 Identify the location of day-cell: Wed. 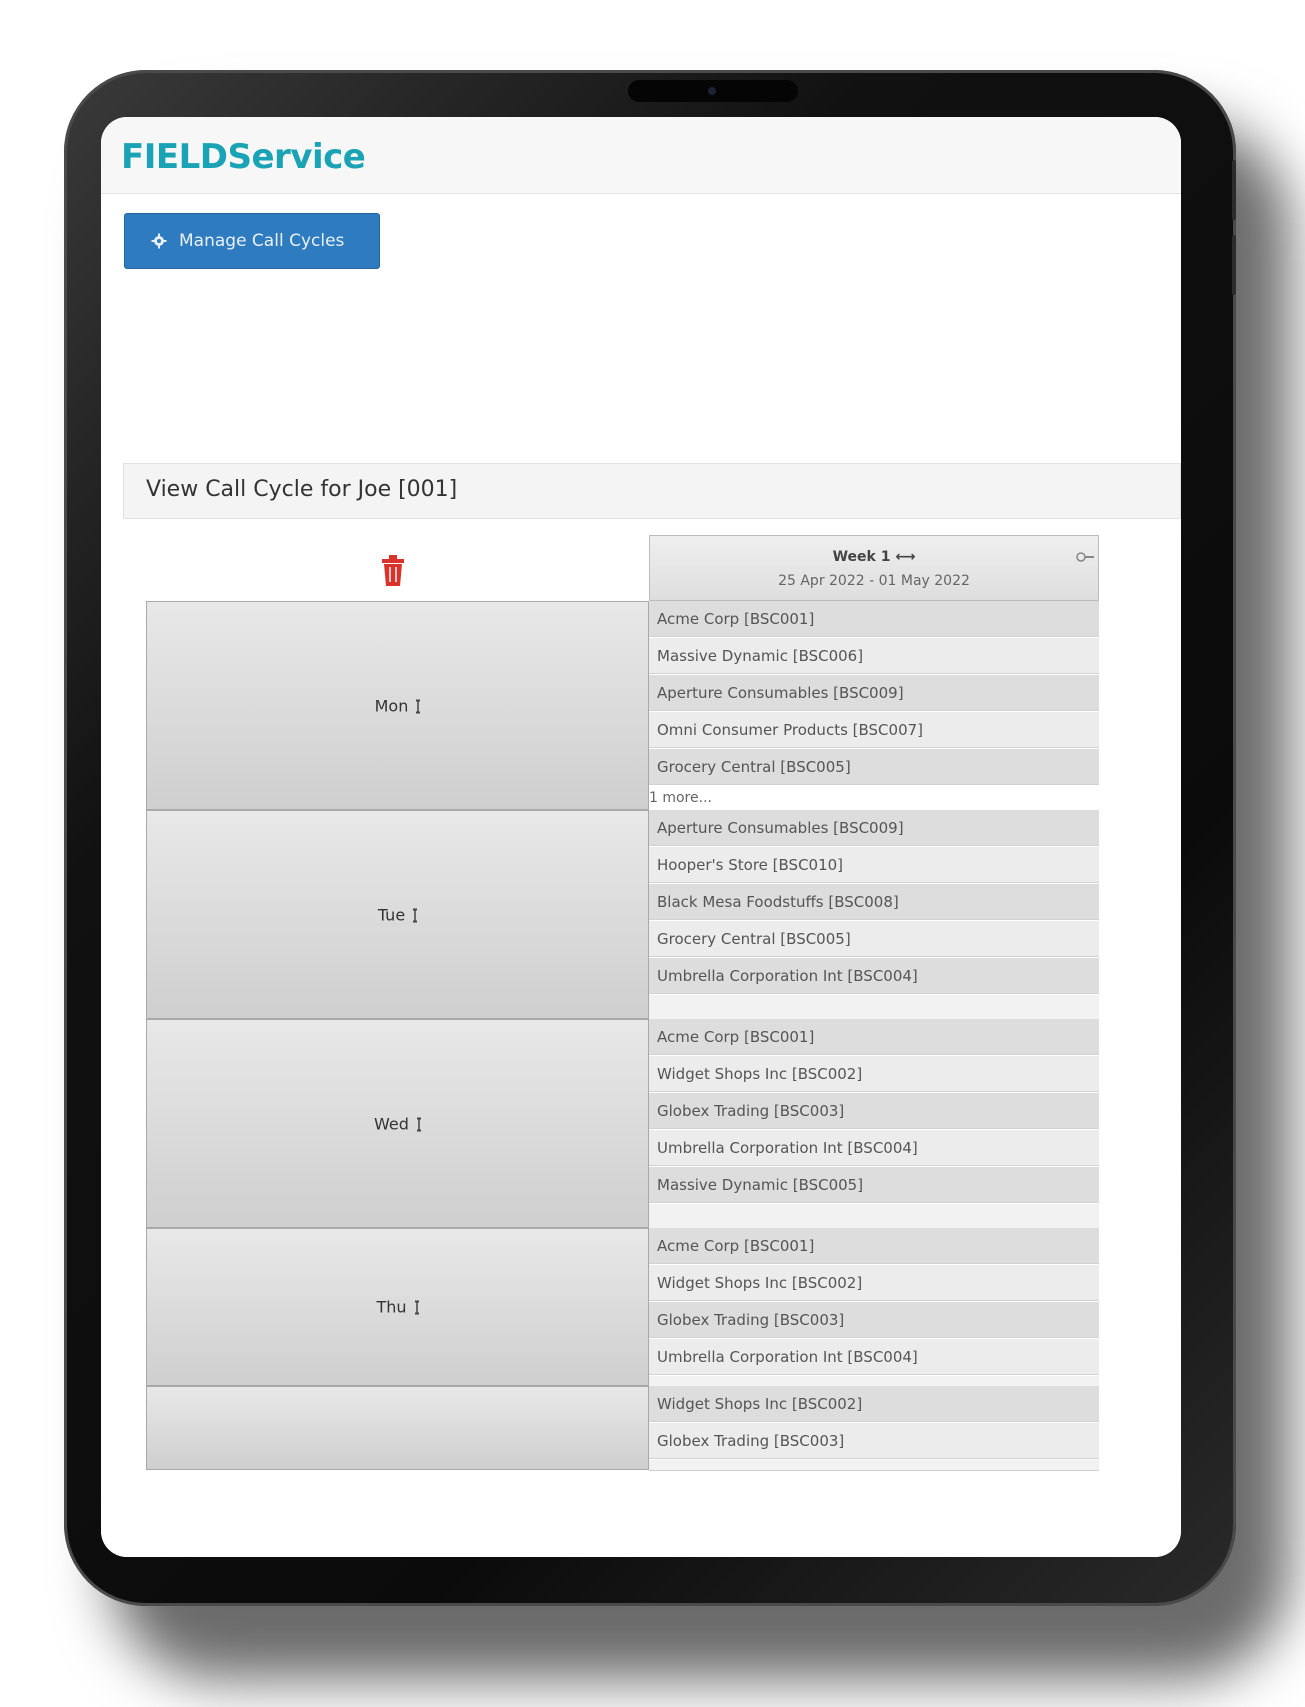
(397, 1123).